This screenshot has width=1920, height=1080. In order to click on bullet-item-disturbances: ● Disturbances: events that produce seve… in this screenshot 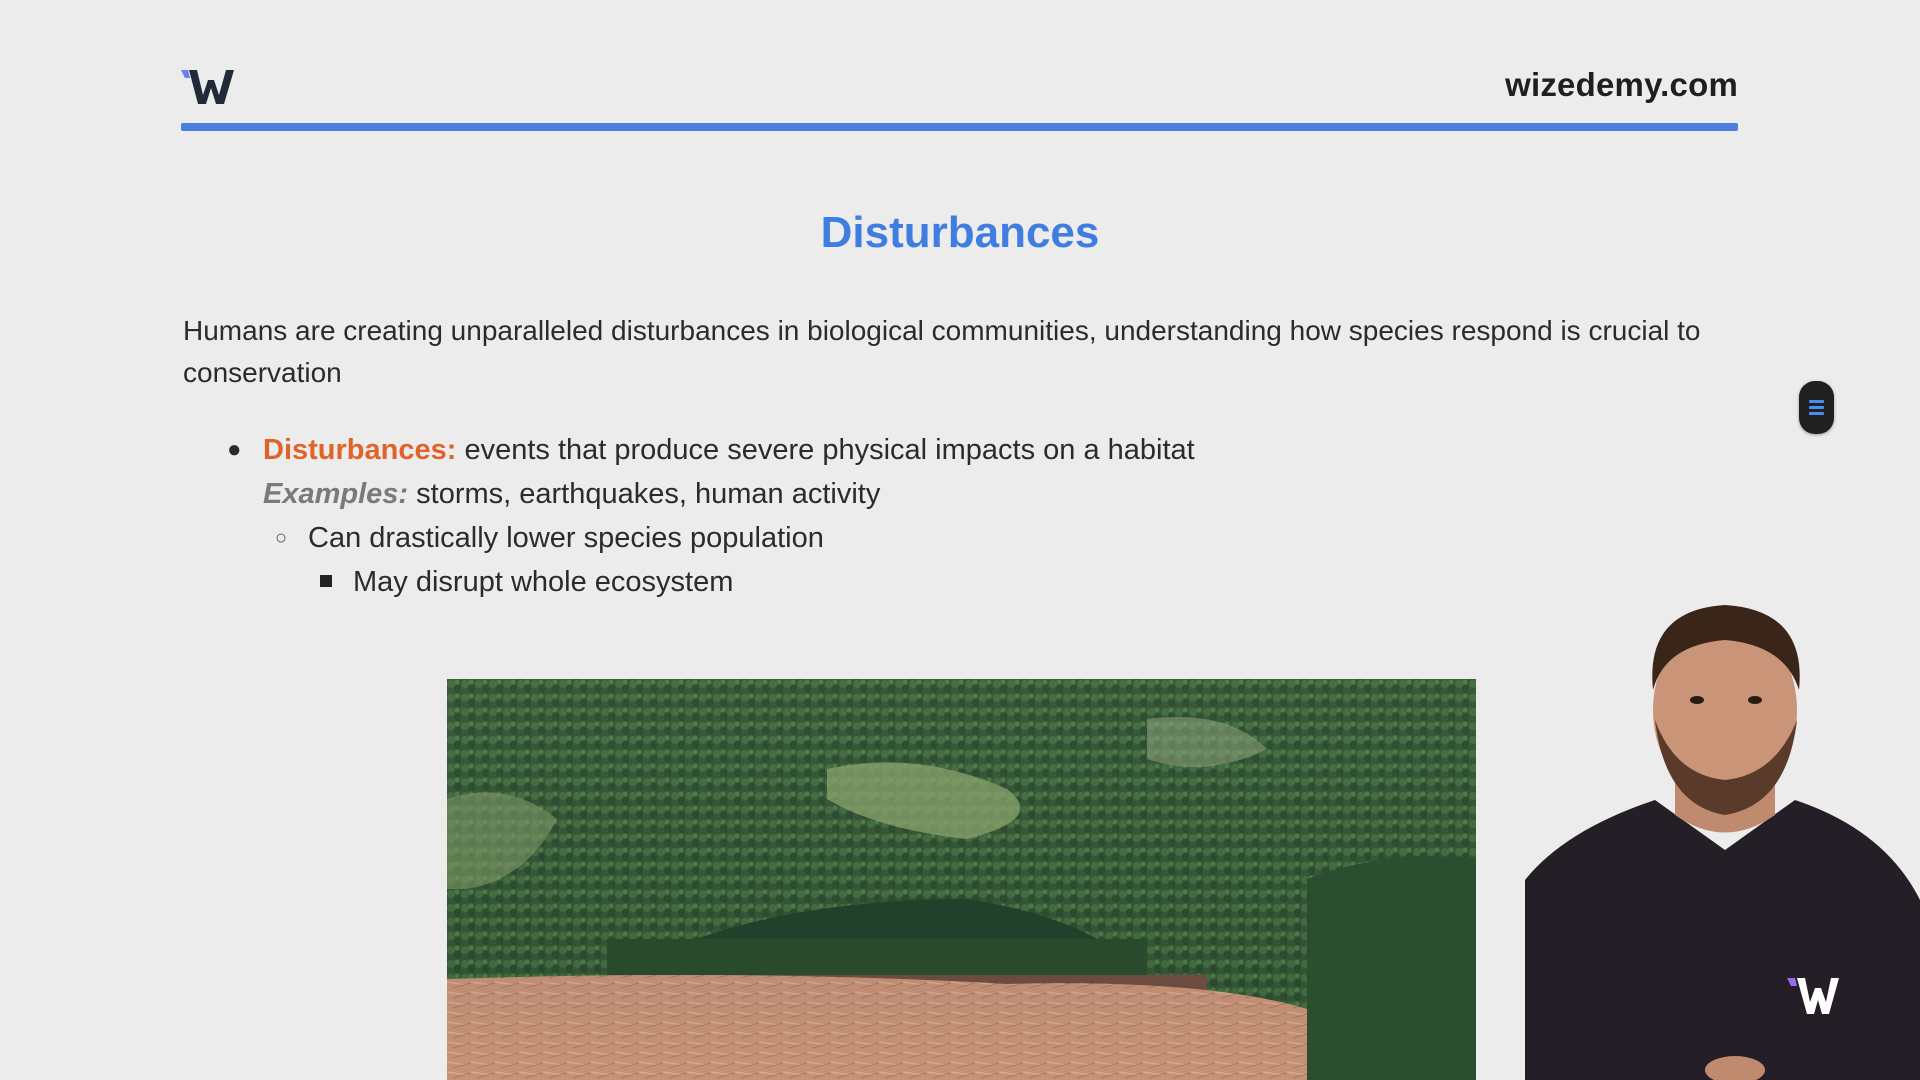, I will do `click(933, 450)`.